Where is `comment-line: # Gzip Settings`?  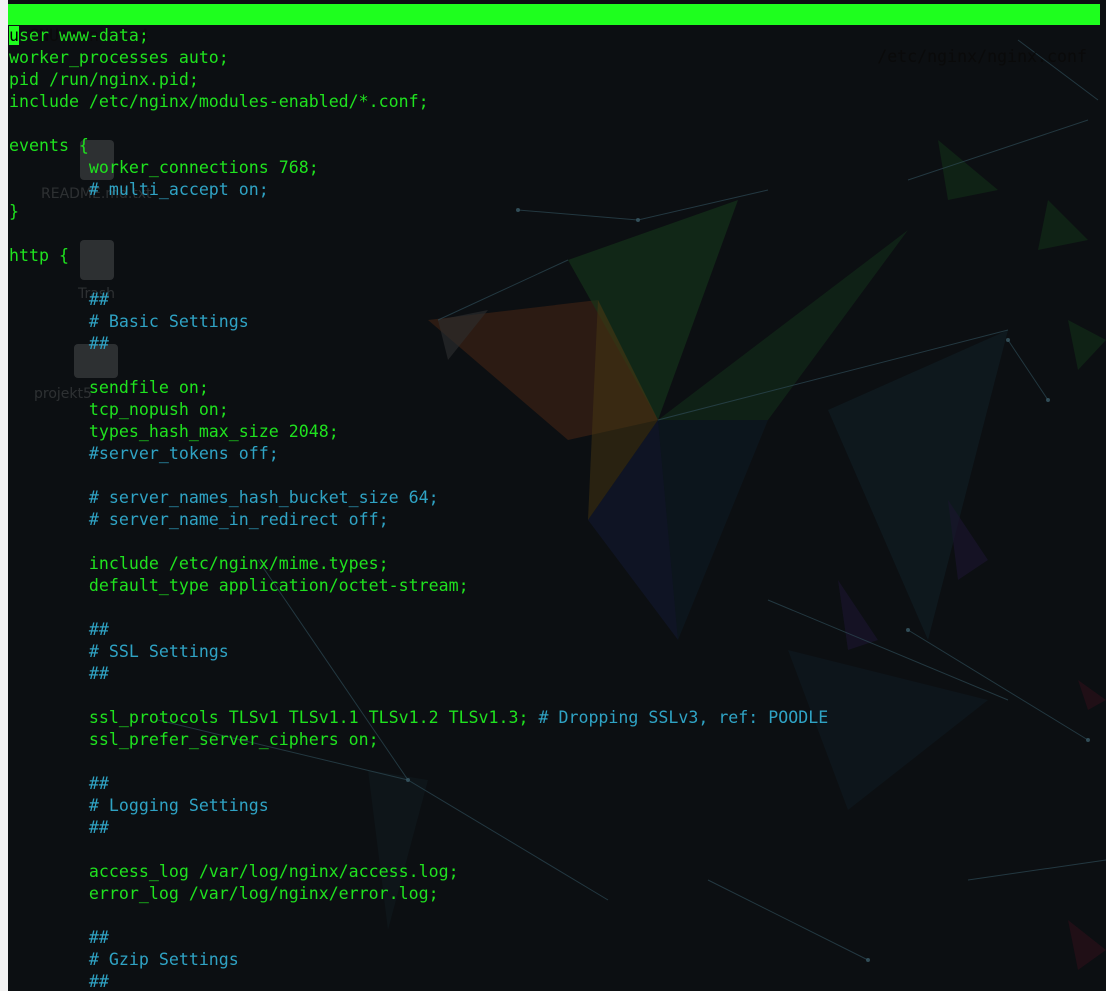 comment-line: # Gzip Settings is located at coordinates (554, 960).